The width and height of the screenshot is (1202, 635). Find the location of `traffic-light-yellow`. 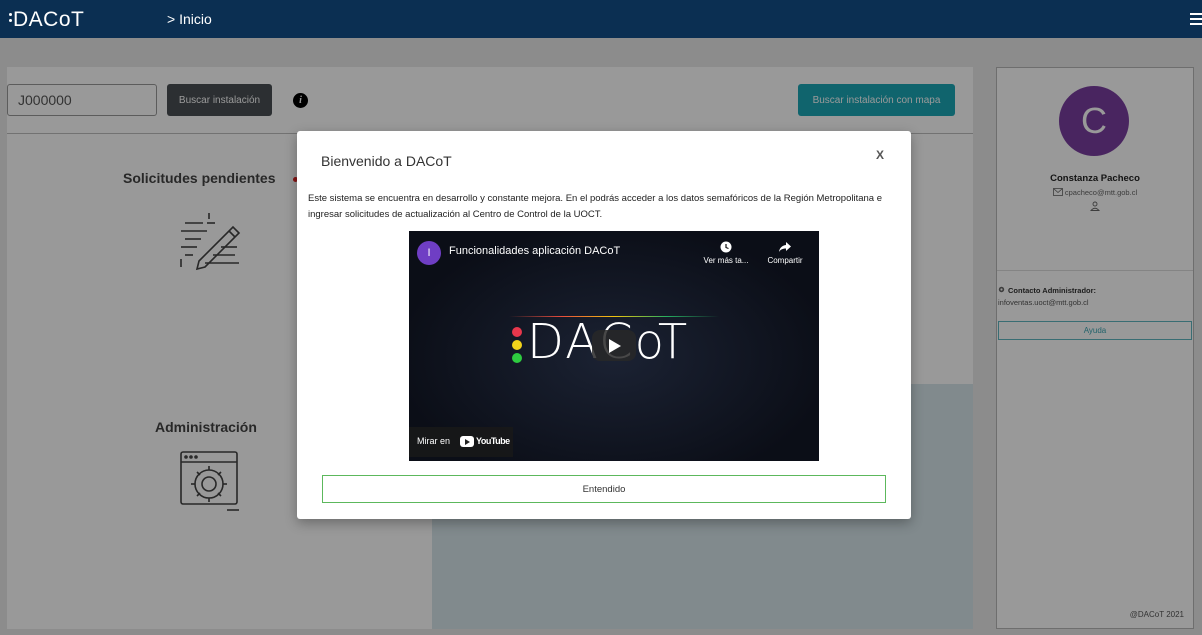

traffic-light-yellow is located at coordinates (517, 345).